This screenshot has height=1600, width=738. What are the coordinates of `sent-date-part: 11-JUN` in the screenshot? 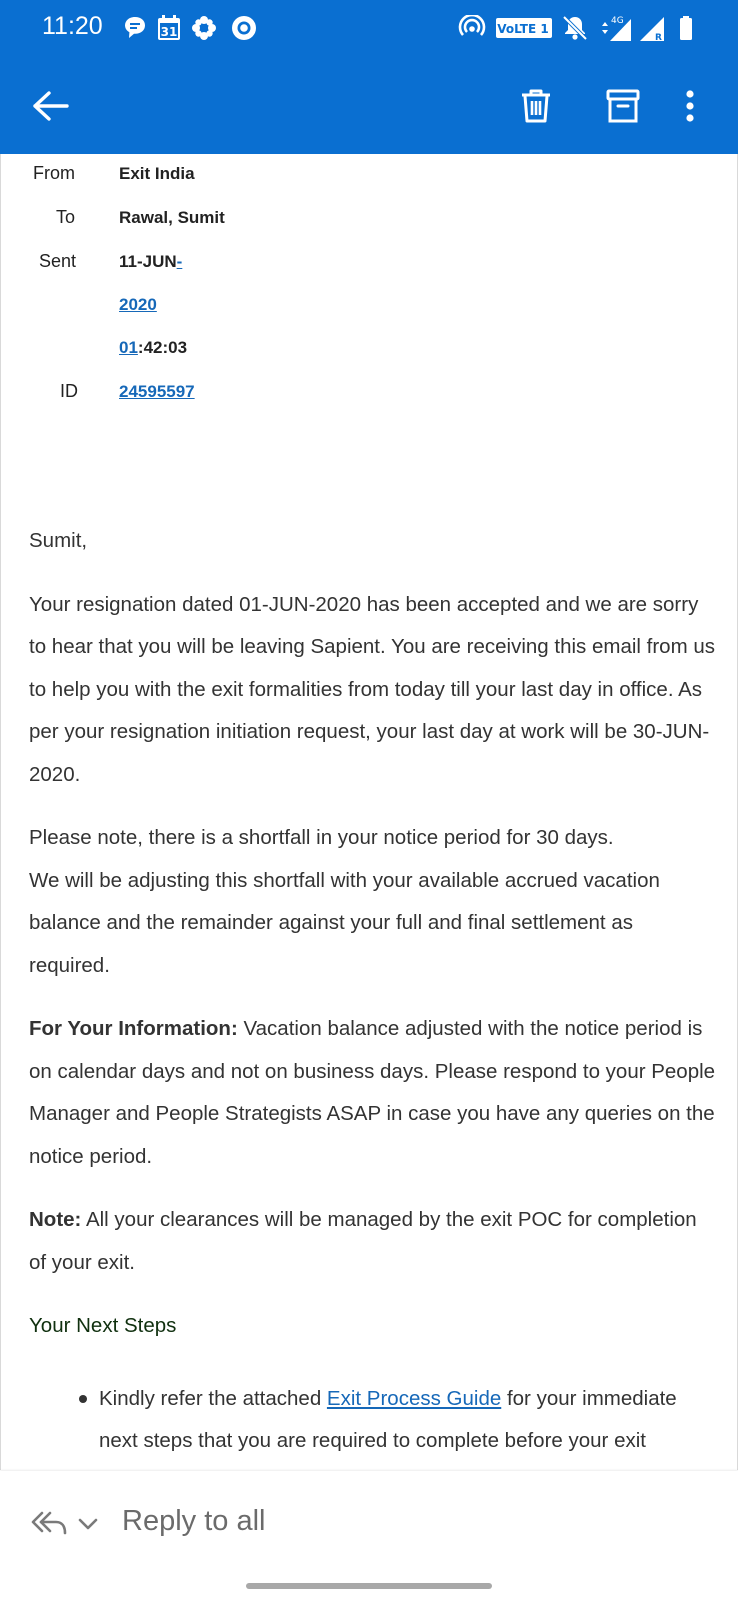 It's located at (148, 261).